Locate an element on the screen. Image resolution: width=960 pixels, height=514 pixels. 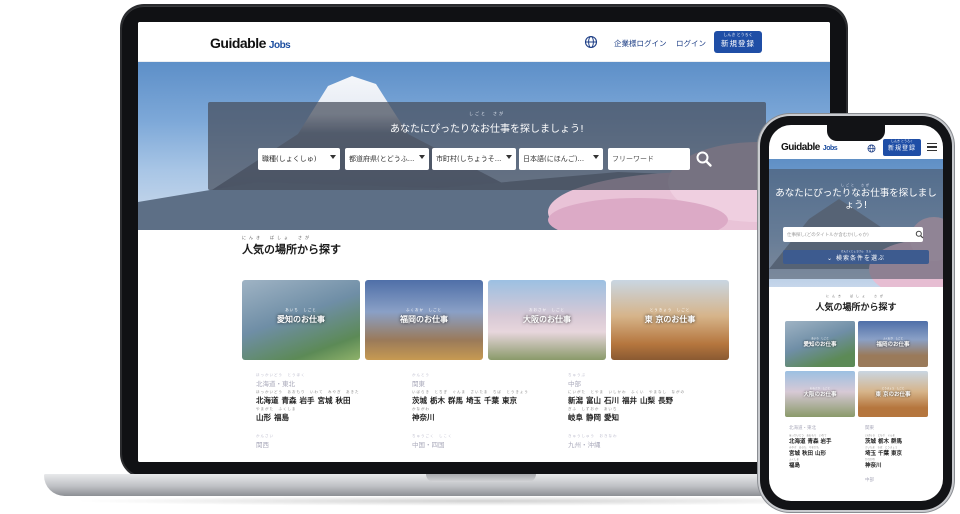
phone-notch is located at coordinates (856, 133).